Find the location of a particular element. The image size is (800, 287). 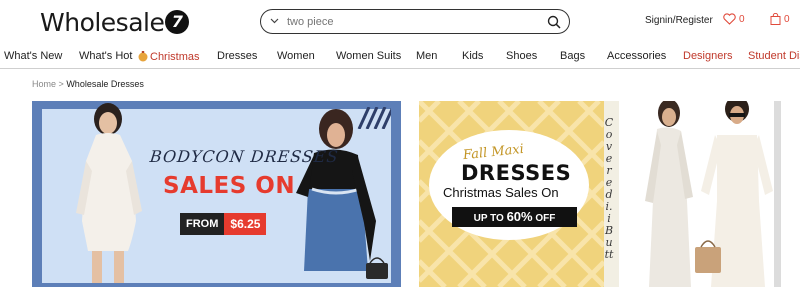

search-input is located at coordinates (413, 21).